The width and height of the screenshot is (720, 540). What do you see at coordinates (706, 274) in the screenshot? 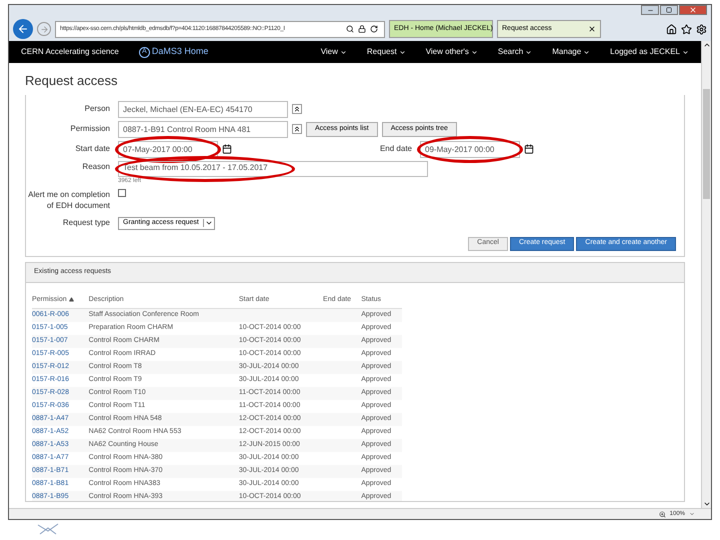
I see `scrollbar` at bounding box center [706, 274].